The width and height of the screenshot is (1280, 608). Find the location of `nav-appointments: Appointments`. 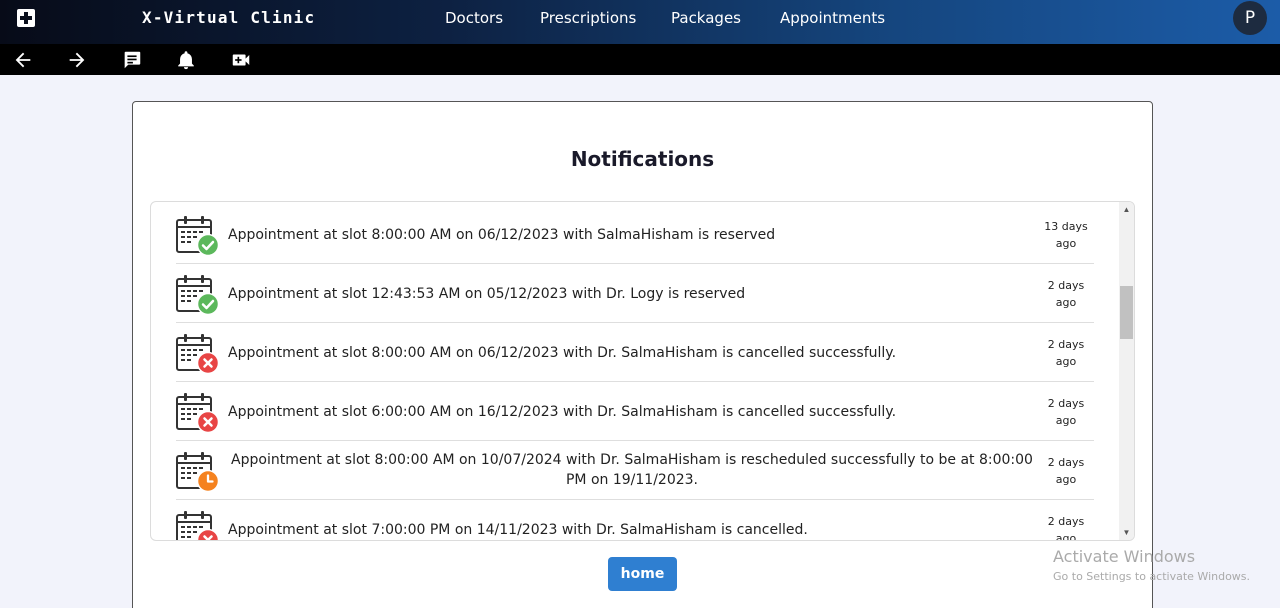

nav-appointments: Appointments is located at coordinates (832, 18).